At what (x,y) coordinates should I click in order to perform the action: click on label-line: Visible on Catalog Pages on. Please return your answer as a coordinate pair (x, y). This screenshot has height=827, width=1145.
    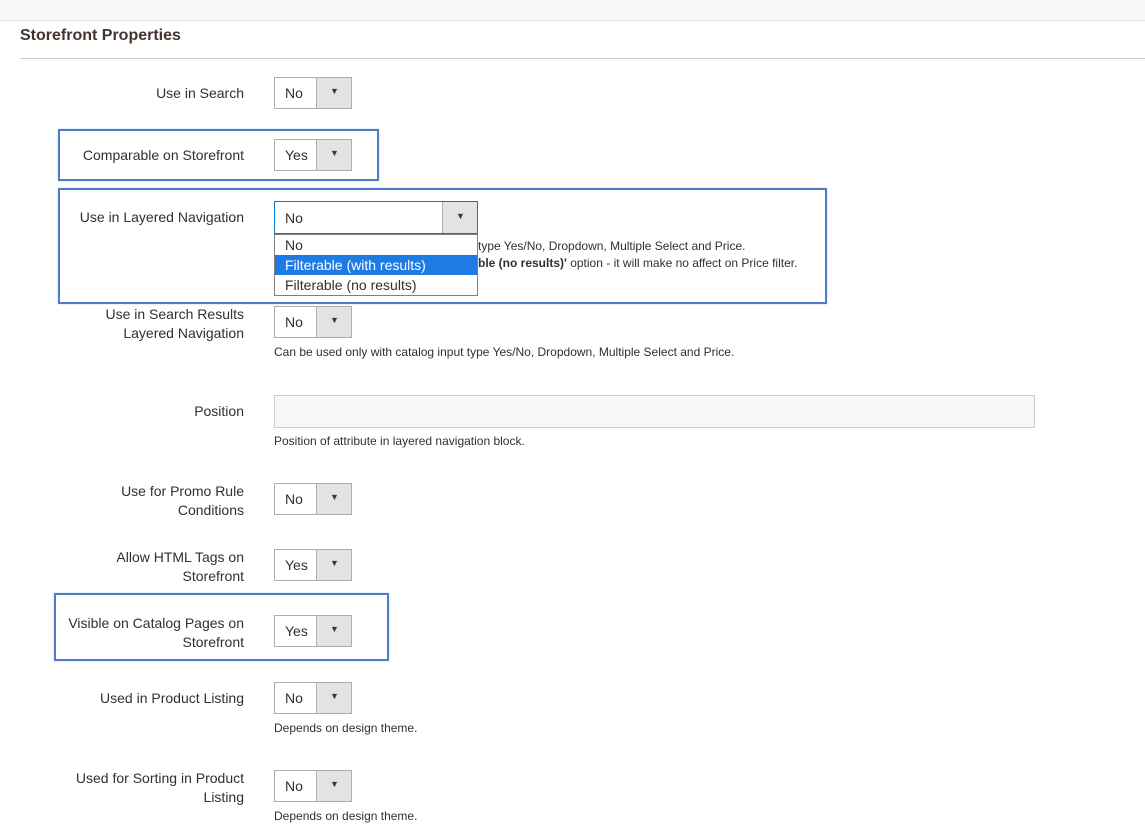
    Looking at the image, I should click on (156, 623).